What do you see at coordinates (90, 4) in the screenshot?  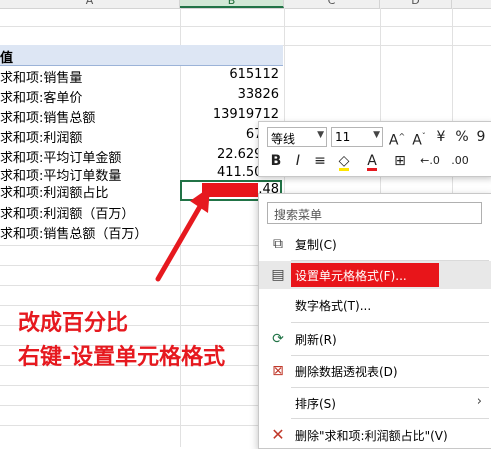 I see `column-header-a: A` at bounding box center [90, 4].